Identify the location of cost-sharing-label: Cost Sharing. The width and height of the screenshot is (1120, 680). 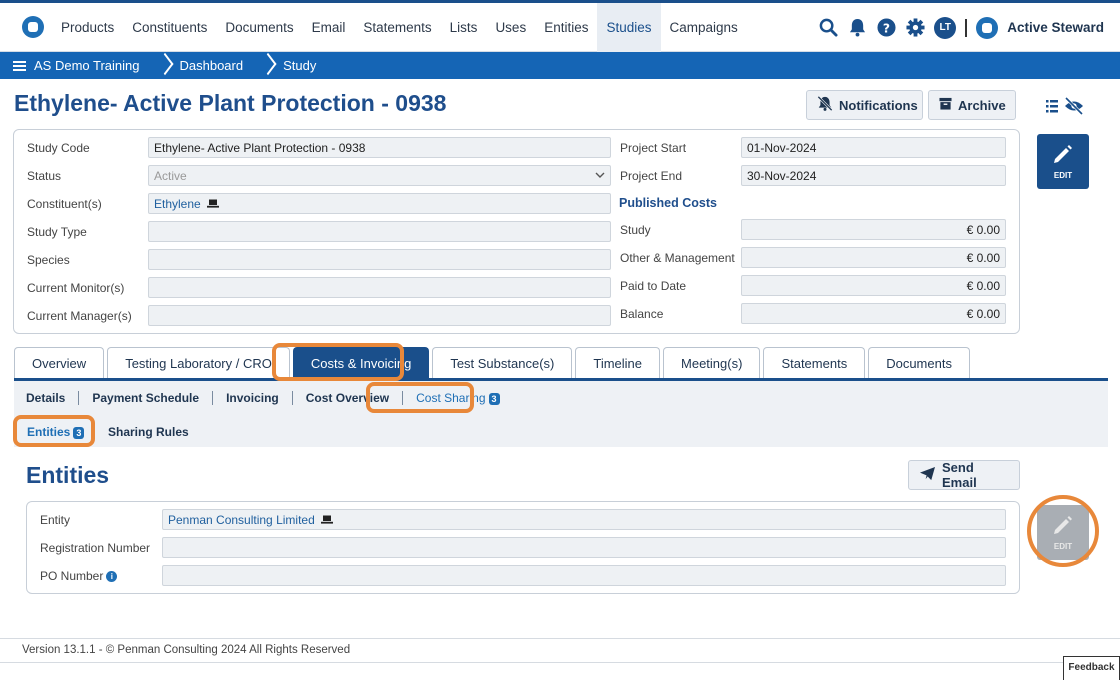
(451, 398).